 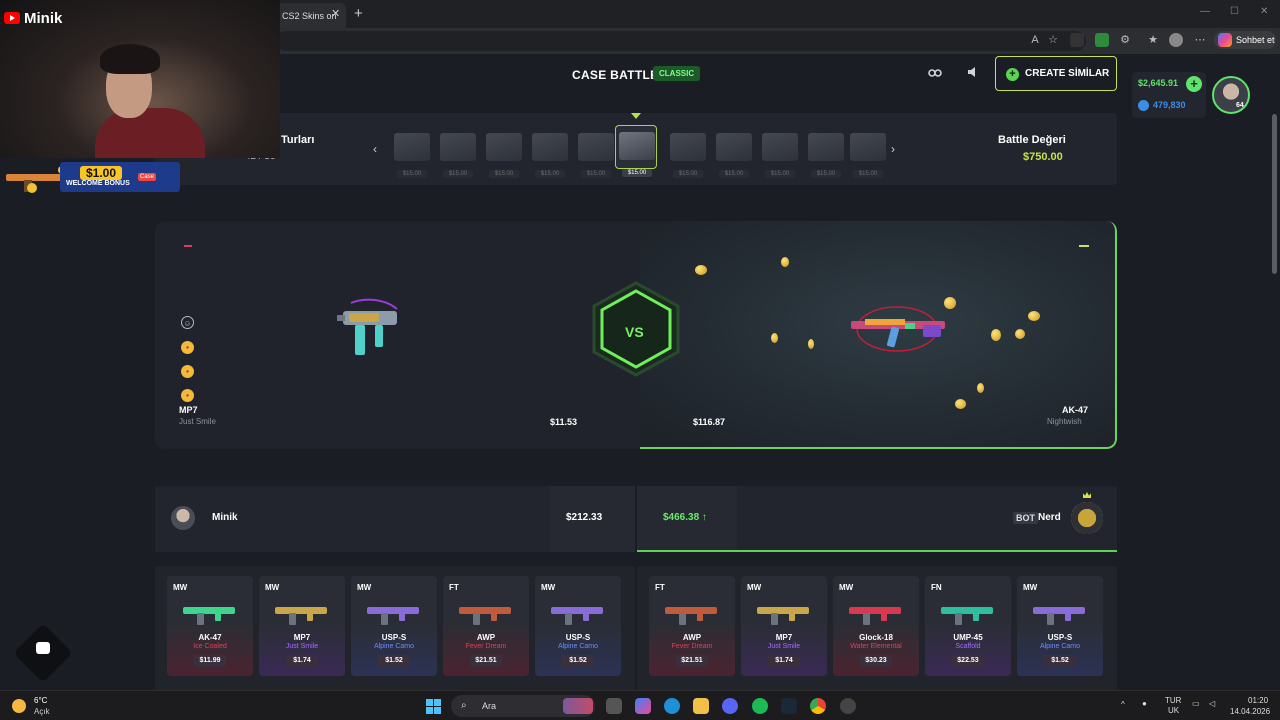 What do you see at coordinates (375, 149) in the screenshot?
I see `rounds-prev-button: ‹` at bounding box center [375, 149].